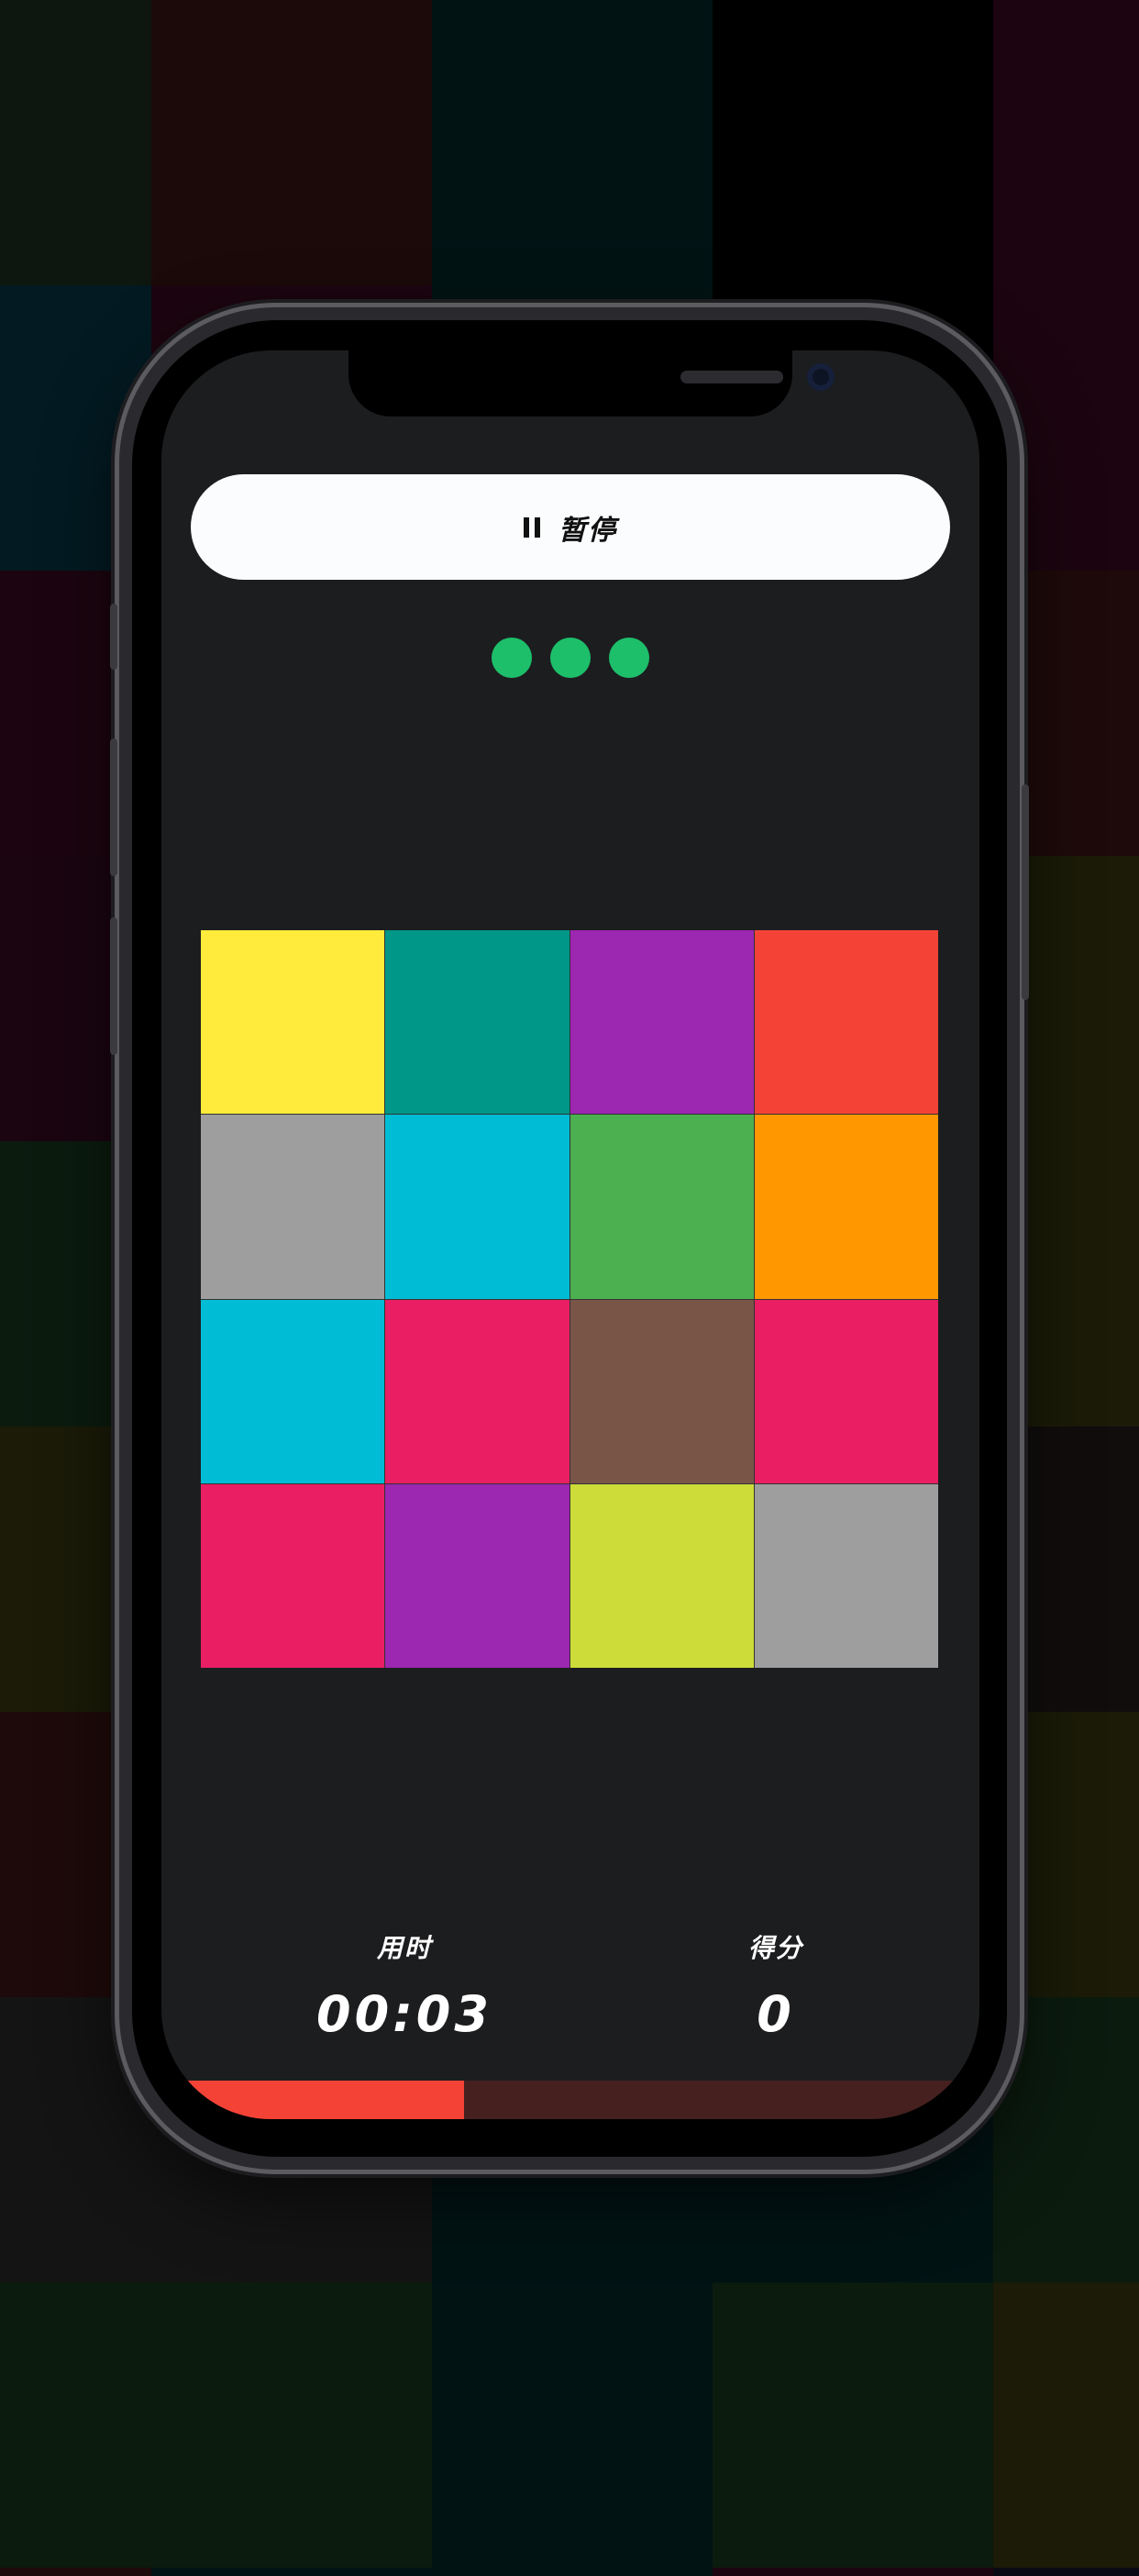 This screenshot has width=1139, height=2576. I want to click on time-value: 00:03, so click(404, 2014).